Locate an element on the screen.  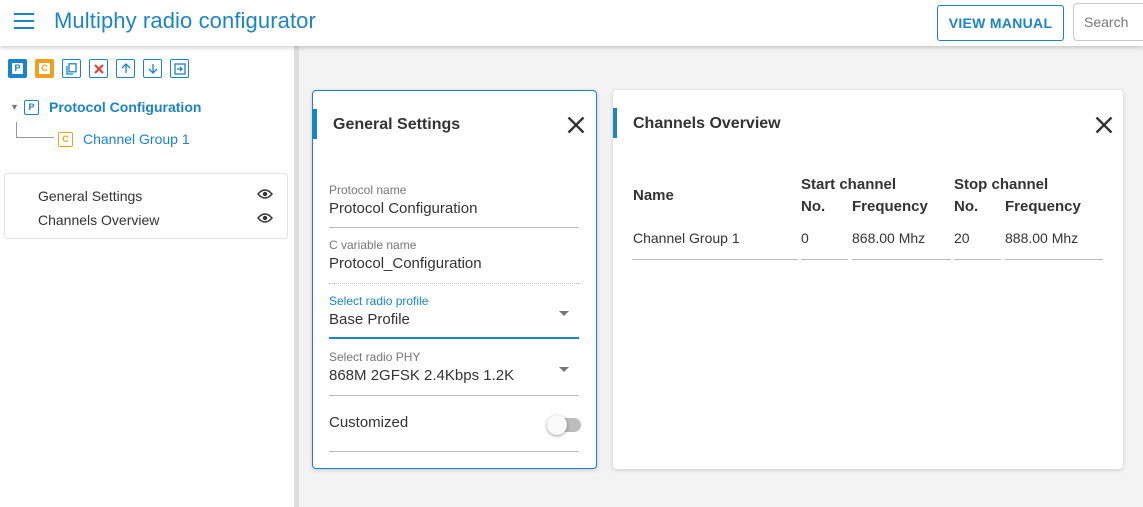
radio-profile-select: Select radio profile Base Profile is located at coordinates (454, 316).